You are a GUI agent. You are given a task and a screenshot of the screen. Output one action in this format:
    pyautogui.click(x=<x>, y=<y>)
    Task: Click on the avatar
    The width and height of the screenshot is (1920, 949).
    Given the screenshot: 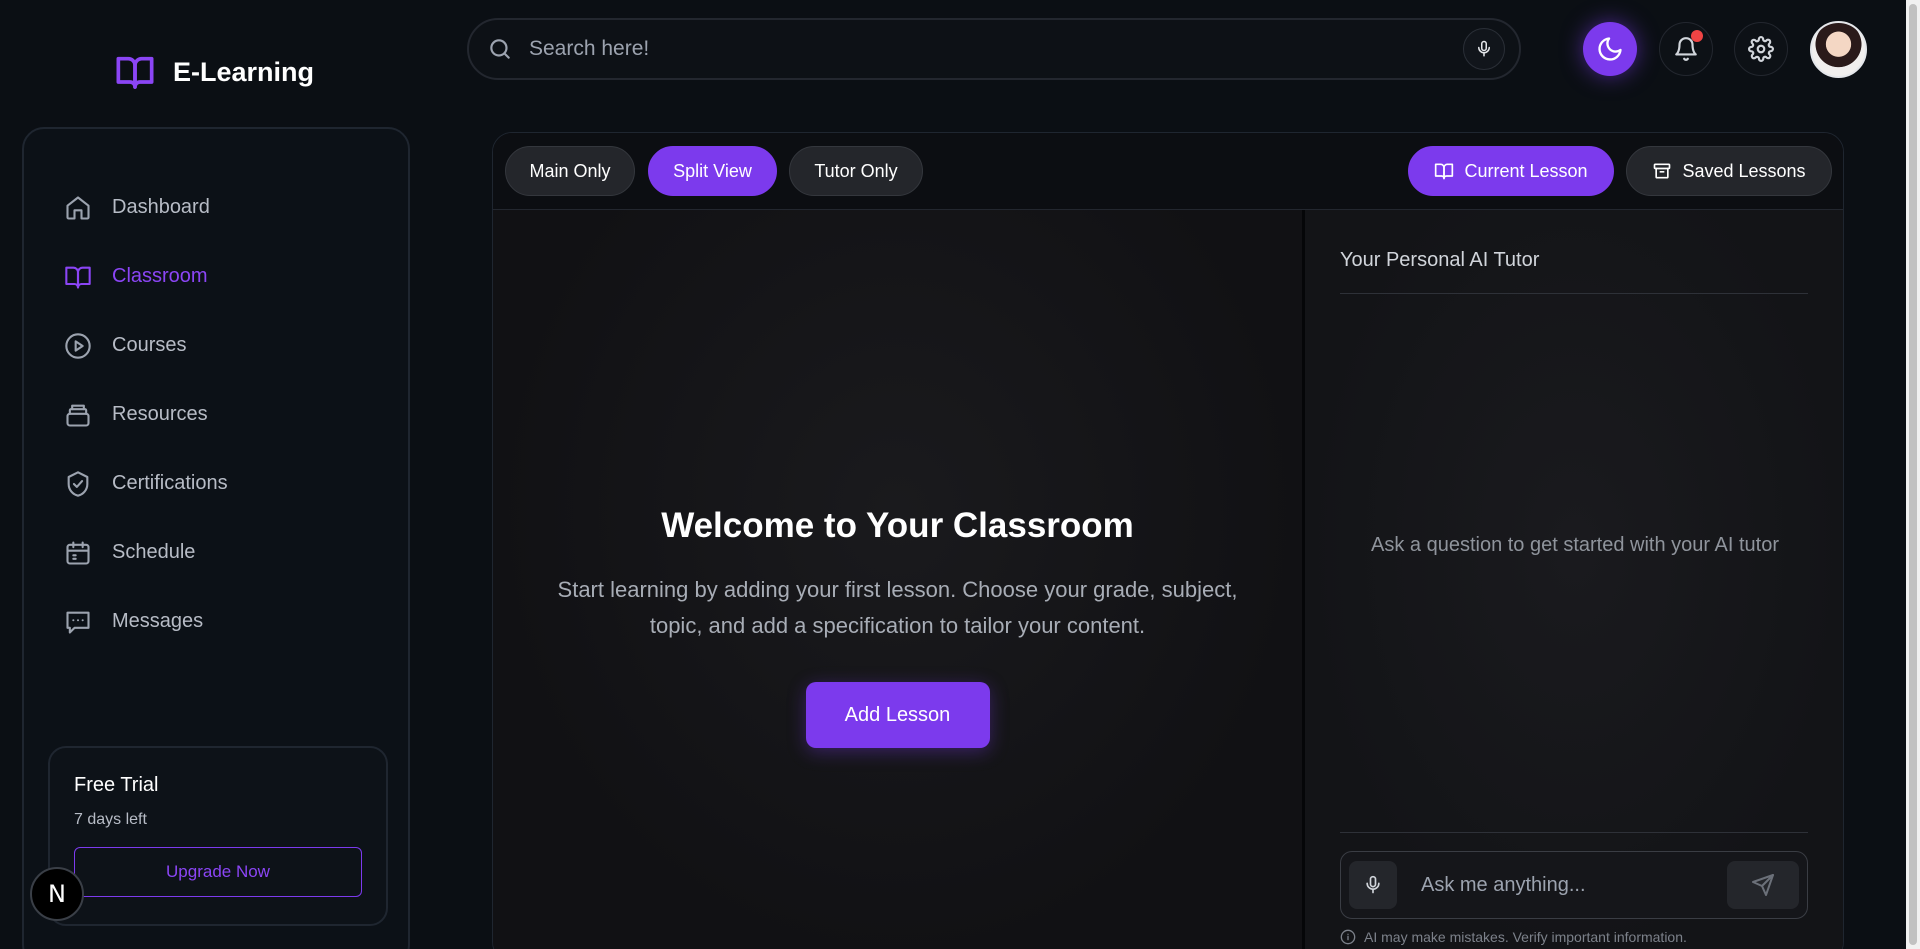 What is the action you would take?
    pyautogui.click(x=1838, y=49)
    